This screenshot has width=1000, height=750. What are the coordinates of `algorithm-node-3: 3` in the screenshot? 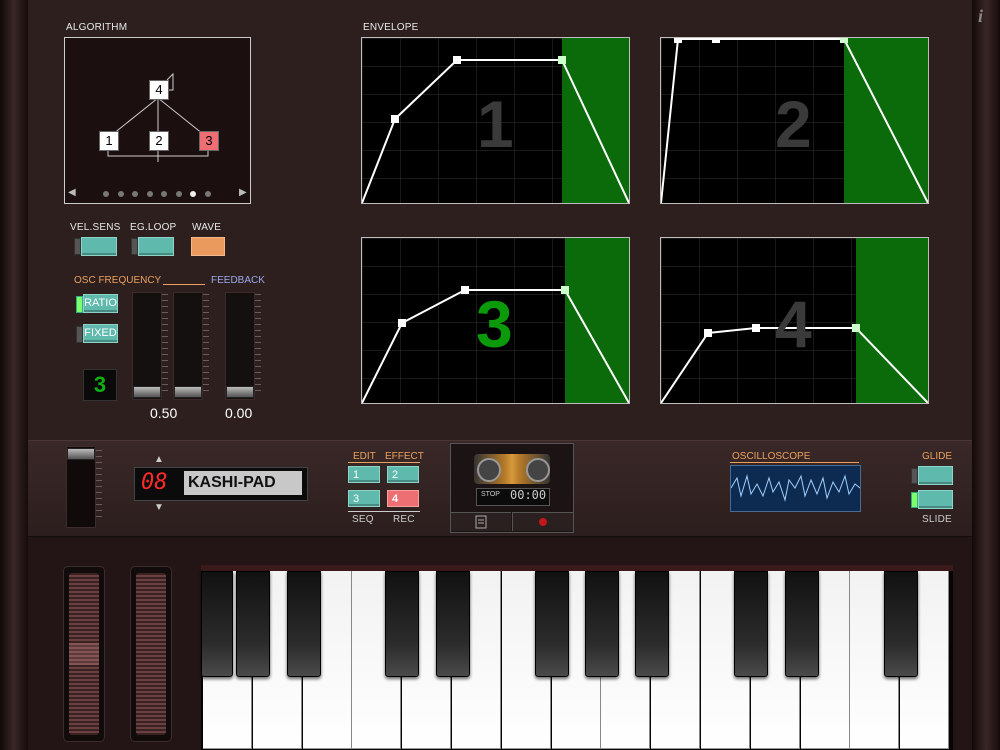 It's located at (209, 141).